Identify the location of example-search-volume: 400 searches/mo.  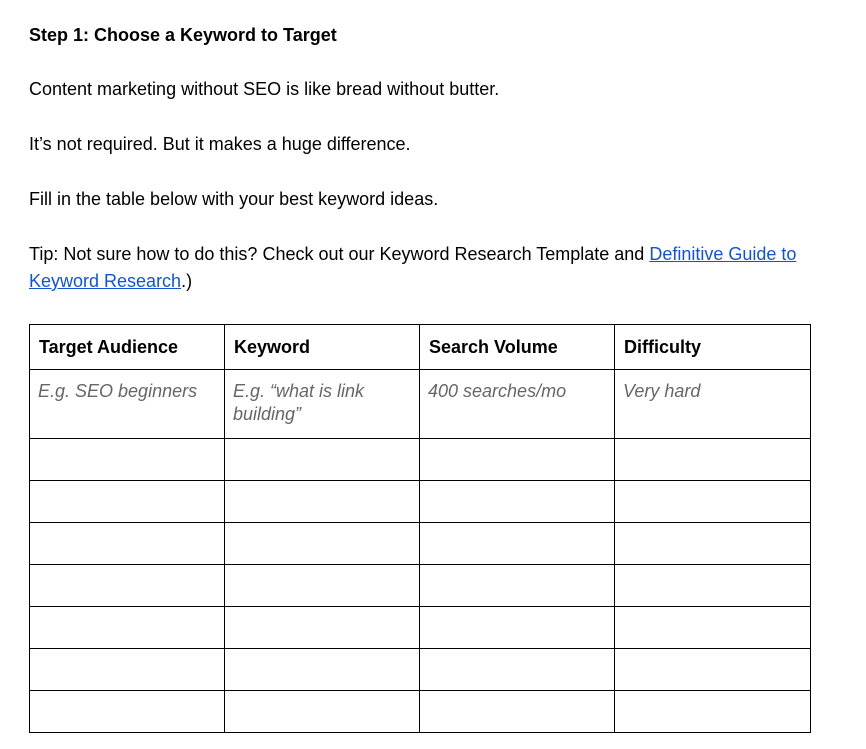
(517, 404).